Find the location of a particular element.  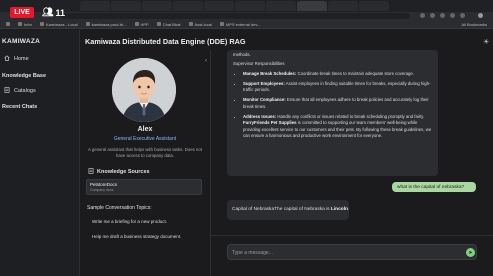

knowledge-source-subtitle: Company docs is located at coordinates (102, 190).